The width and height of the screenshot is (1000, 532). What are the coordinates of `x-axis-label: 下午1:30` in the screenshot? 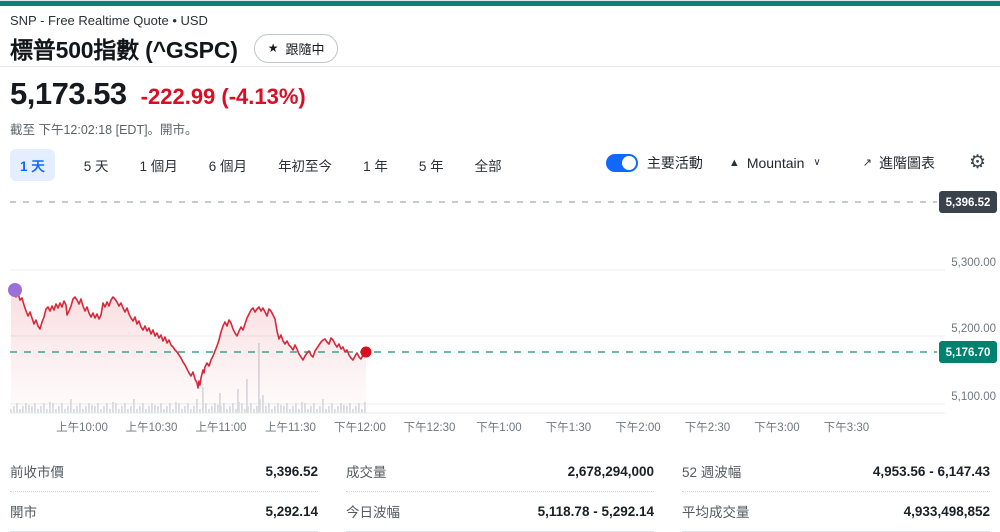 It's located at (568, 427).